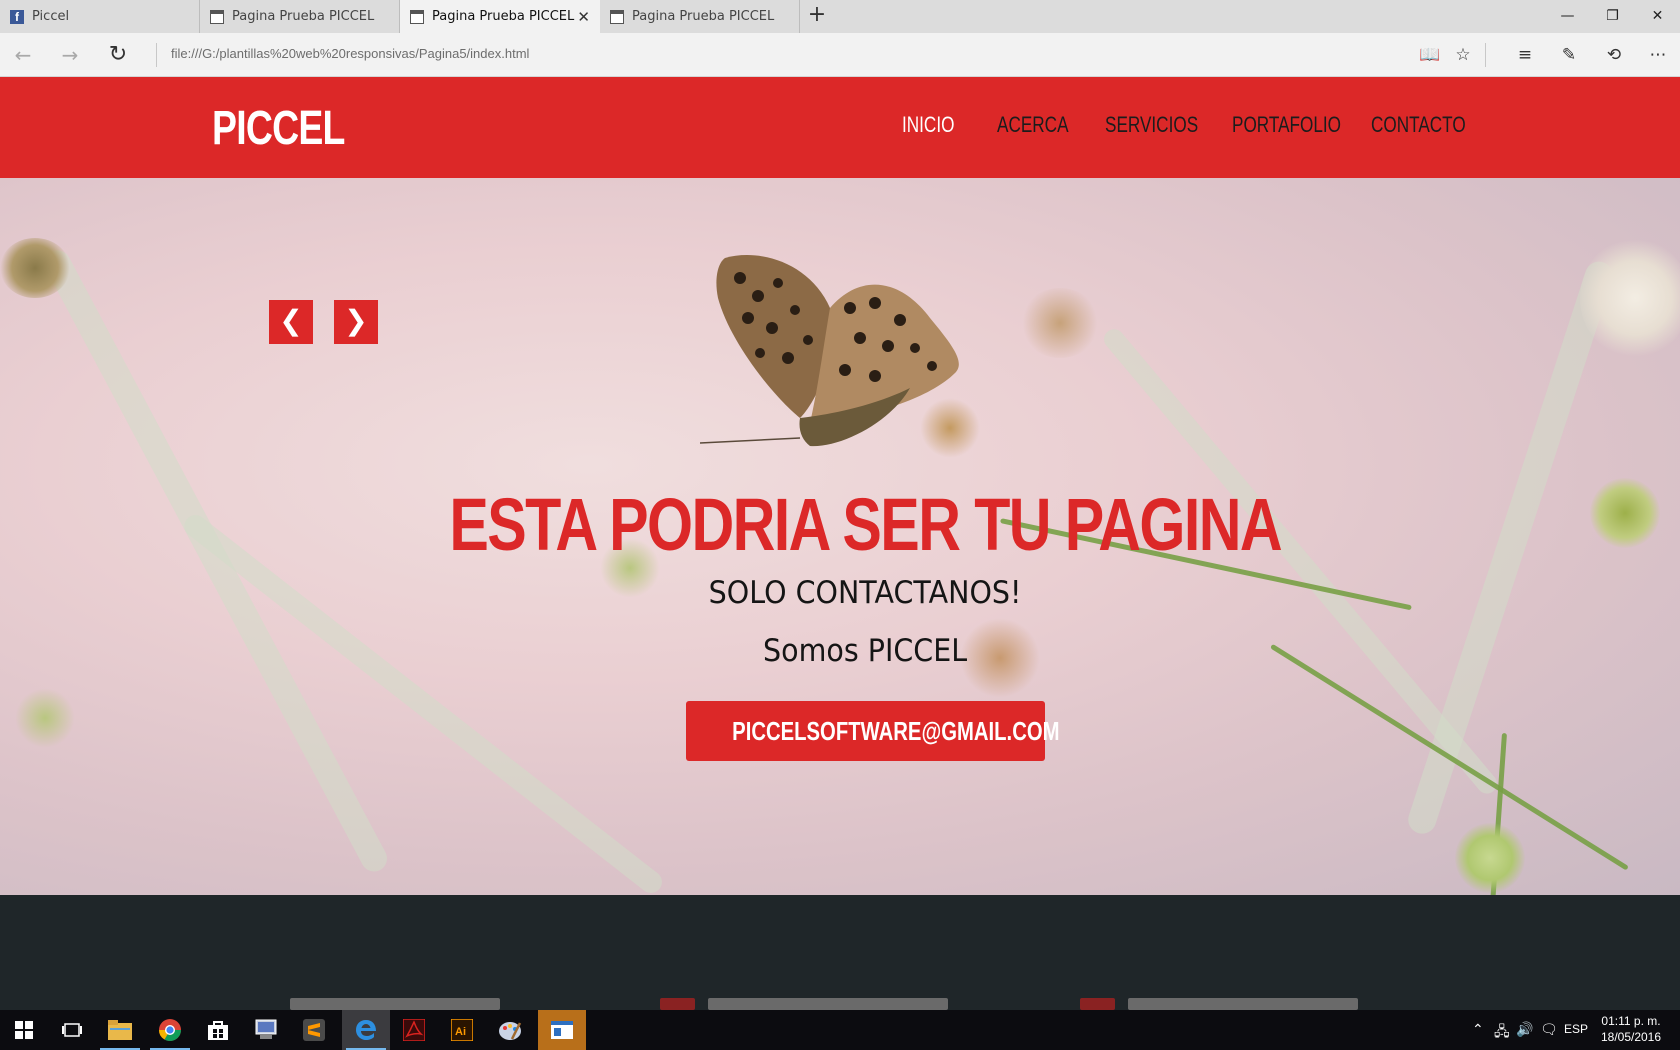 This screenshot has width=1680, height=1050. Describe the element at coordinates (118, 55) in the screenshot. I see `refresh-icon: ↻` at that location.